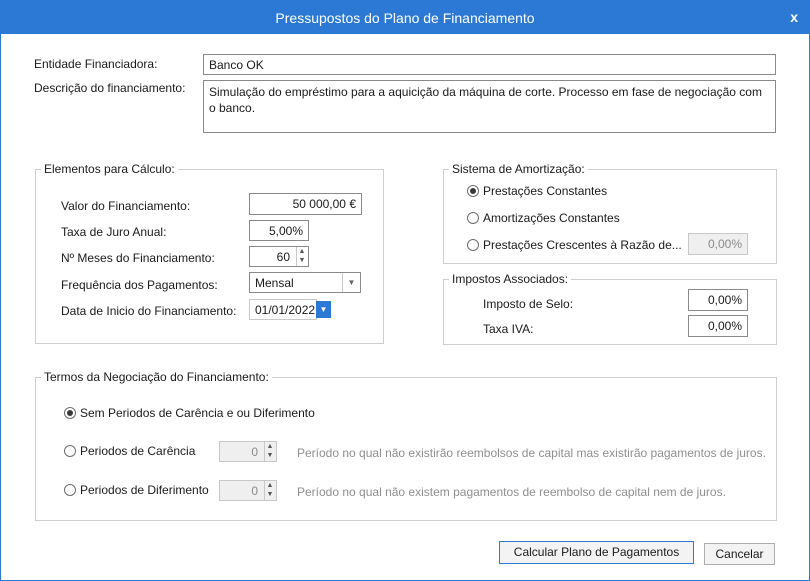  Describe the element at coordinates (794, 17) in the screenshot. I see `close-icon: x` at that location.